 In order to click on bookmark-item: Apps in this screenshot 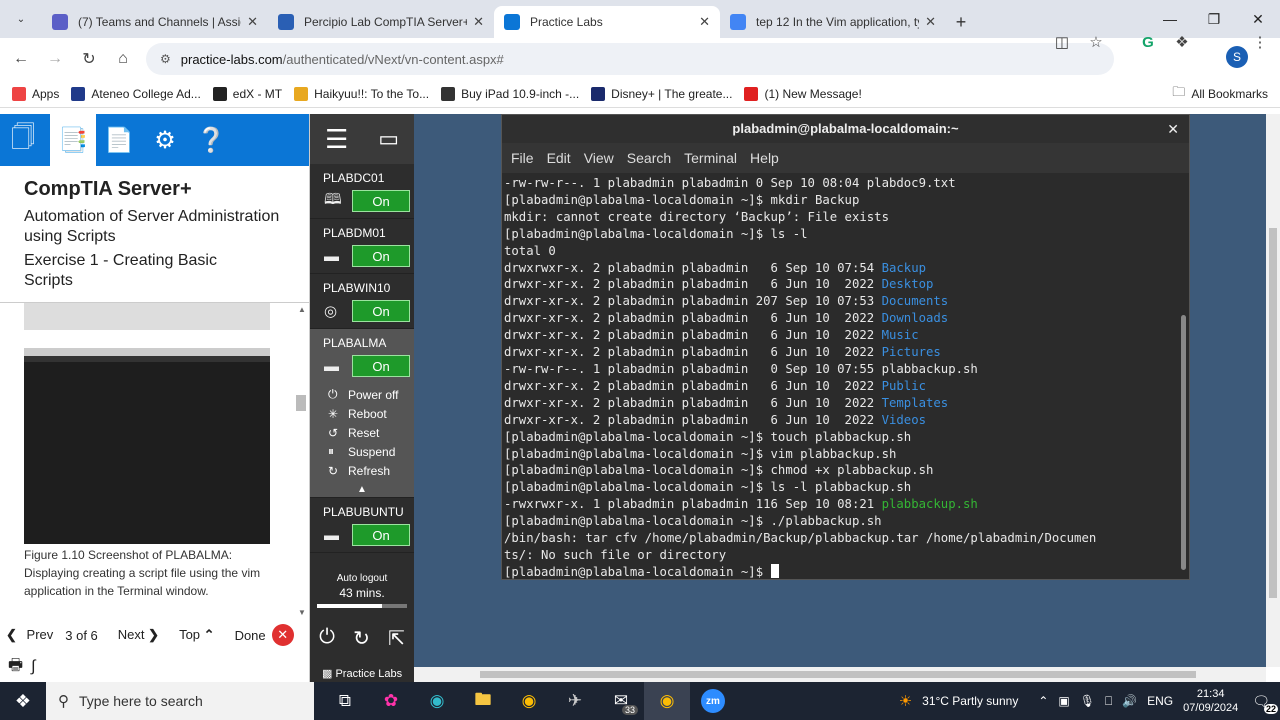, I will do `click(35, 93)`.